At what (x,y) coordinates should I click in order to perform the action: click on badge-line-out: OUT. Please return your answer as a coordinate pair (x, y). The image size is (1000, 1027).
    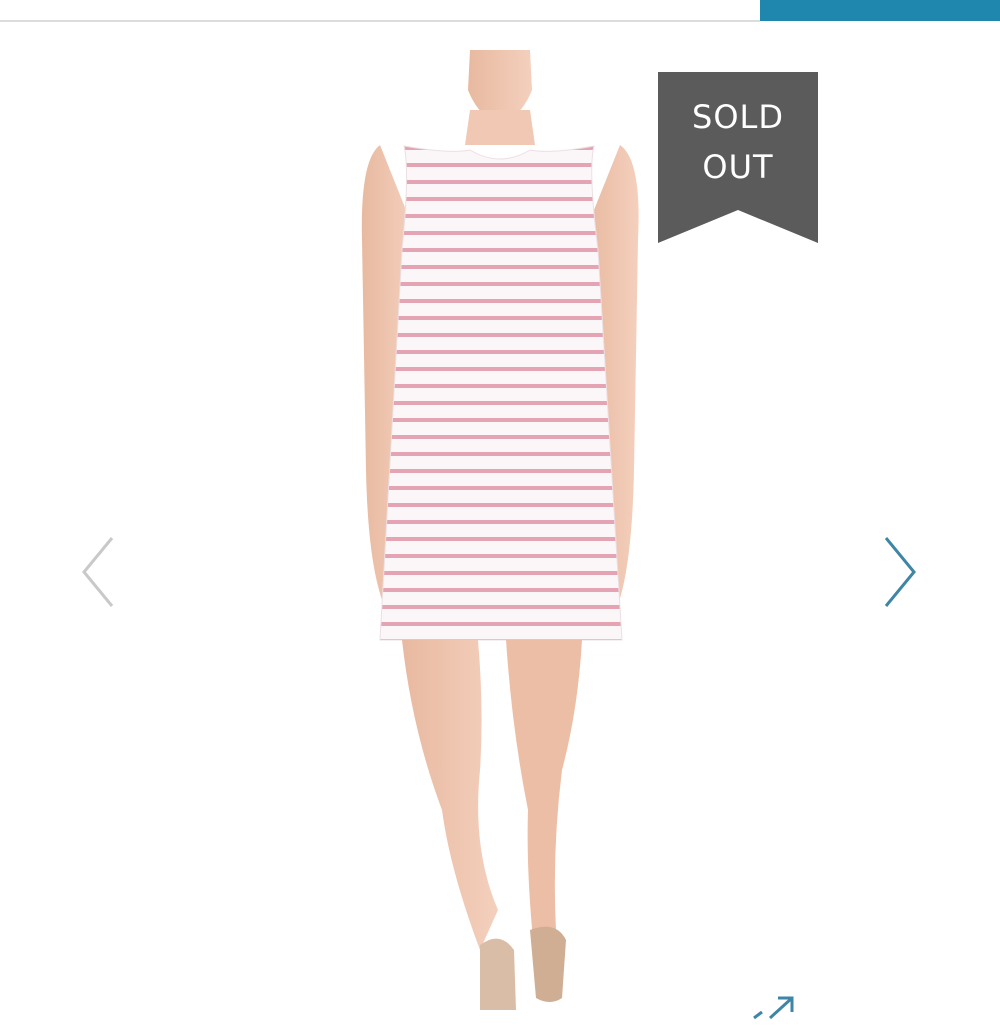
    Looking at the image, I should click on (738, 167).